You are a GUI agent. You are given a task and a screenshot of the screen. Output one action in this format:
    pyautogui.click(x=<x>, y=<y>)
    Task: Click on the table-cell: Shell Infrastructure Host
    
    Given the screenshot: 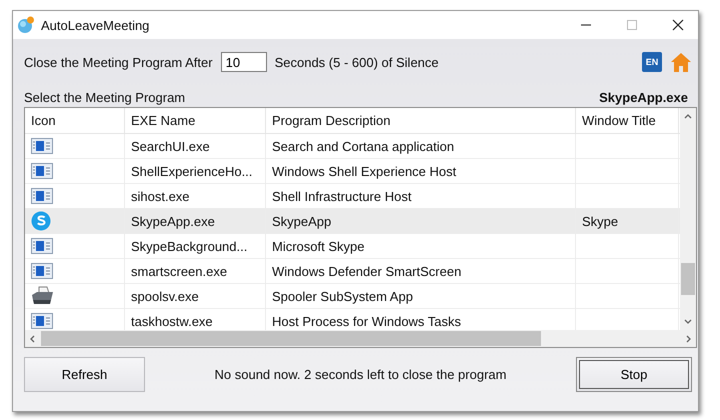 What is the action you would take?
    pyautogui.click(x=421, y=196)
    